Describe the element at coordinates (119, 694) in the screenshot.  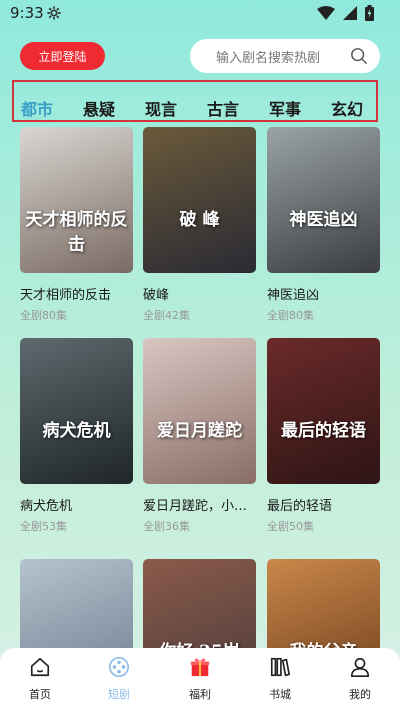
I see `nav-shortdrama-label: 短剧` at that location.